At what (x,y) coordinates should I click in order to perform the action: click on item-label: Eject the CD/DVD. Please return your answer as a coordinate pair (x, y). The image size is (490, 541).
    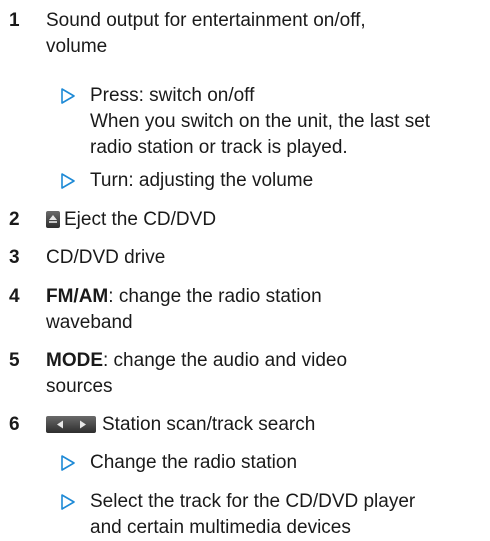
    Looking at the image, I should click on (140, 219).